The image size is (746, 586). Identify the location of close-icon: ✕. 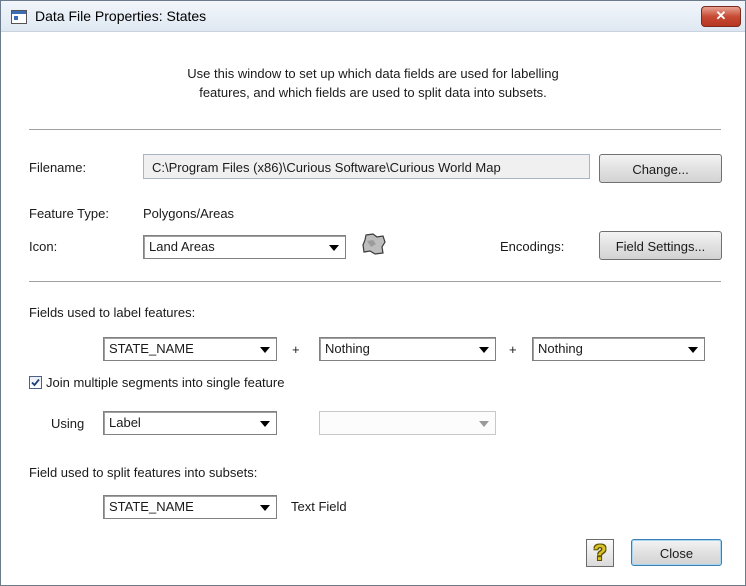
(721, 16).